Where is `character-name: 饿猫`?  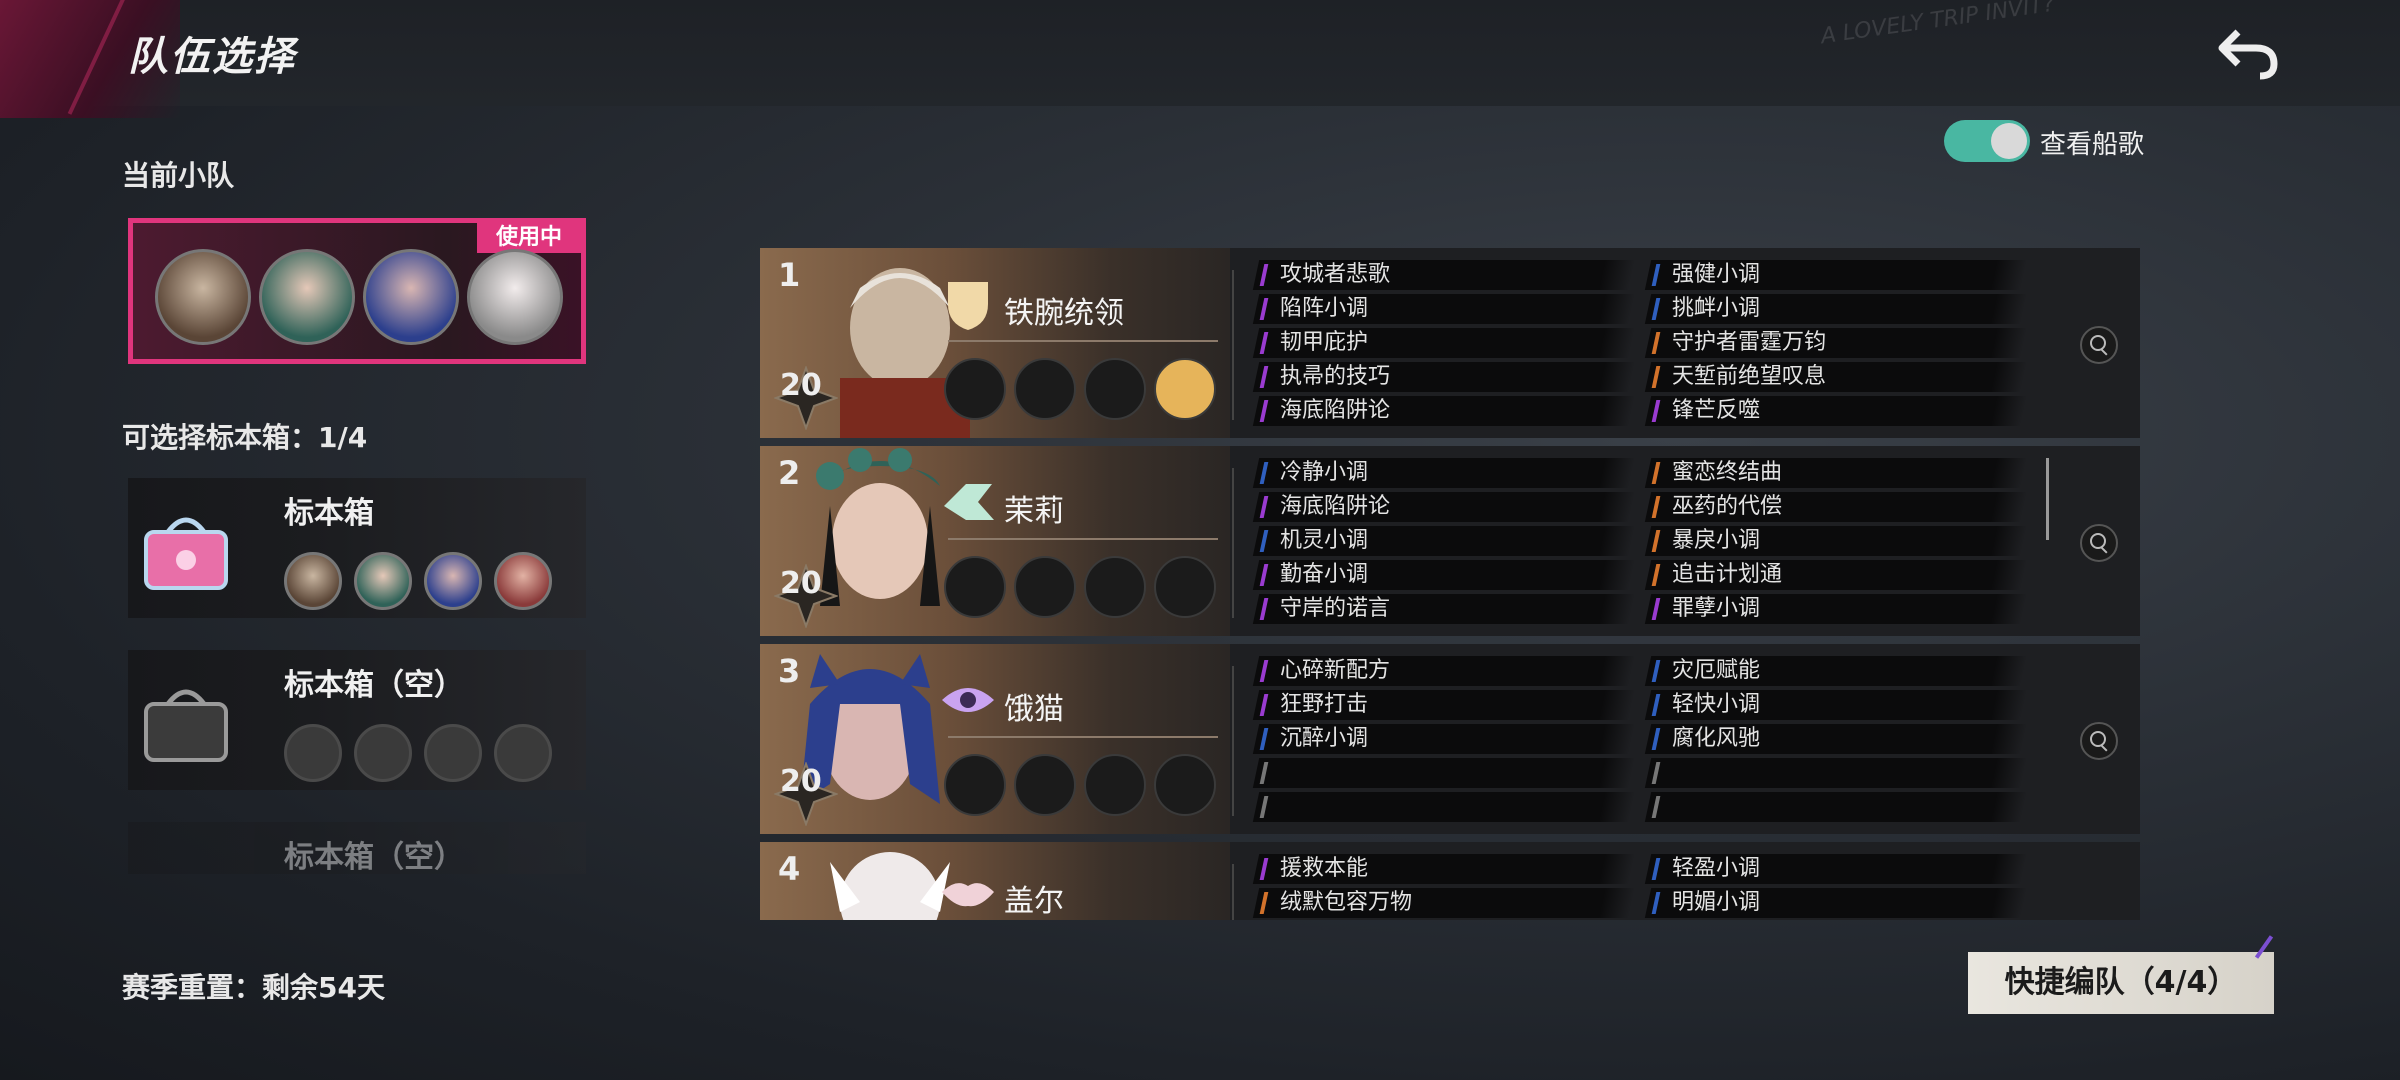 character-name: 饿猫 is located at coordinates (1034, 709).